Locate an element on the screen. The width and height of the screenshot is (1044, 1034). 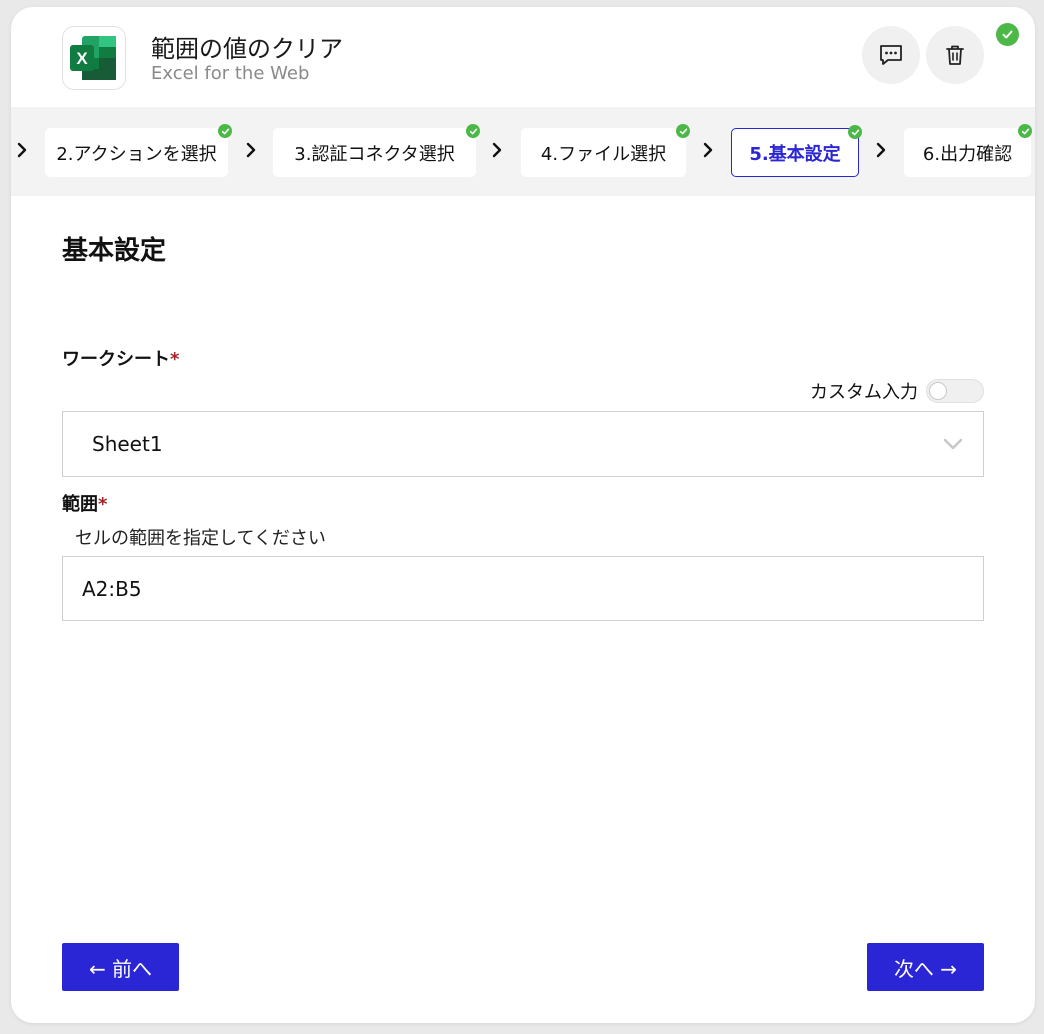
trash-icon is located at coordinates (955, 55).